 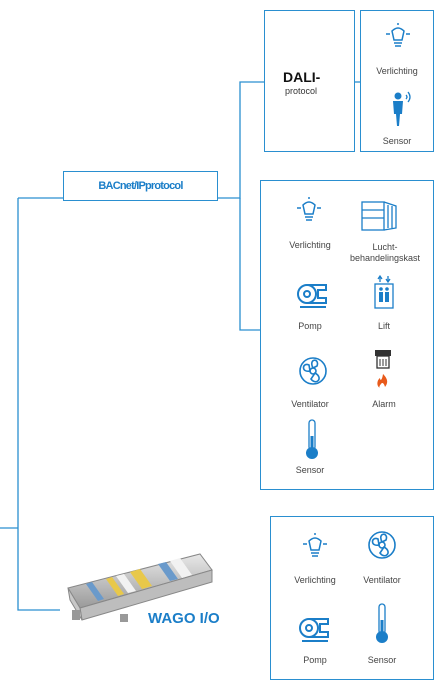 What do you see at coordinates (383, 326) in the screenshot?
I see `bacnet-device-label: Lift` at bounding box center [383, 326].